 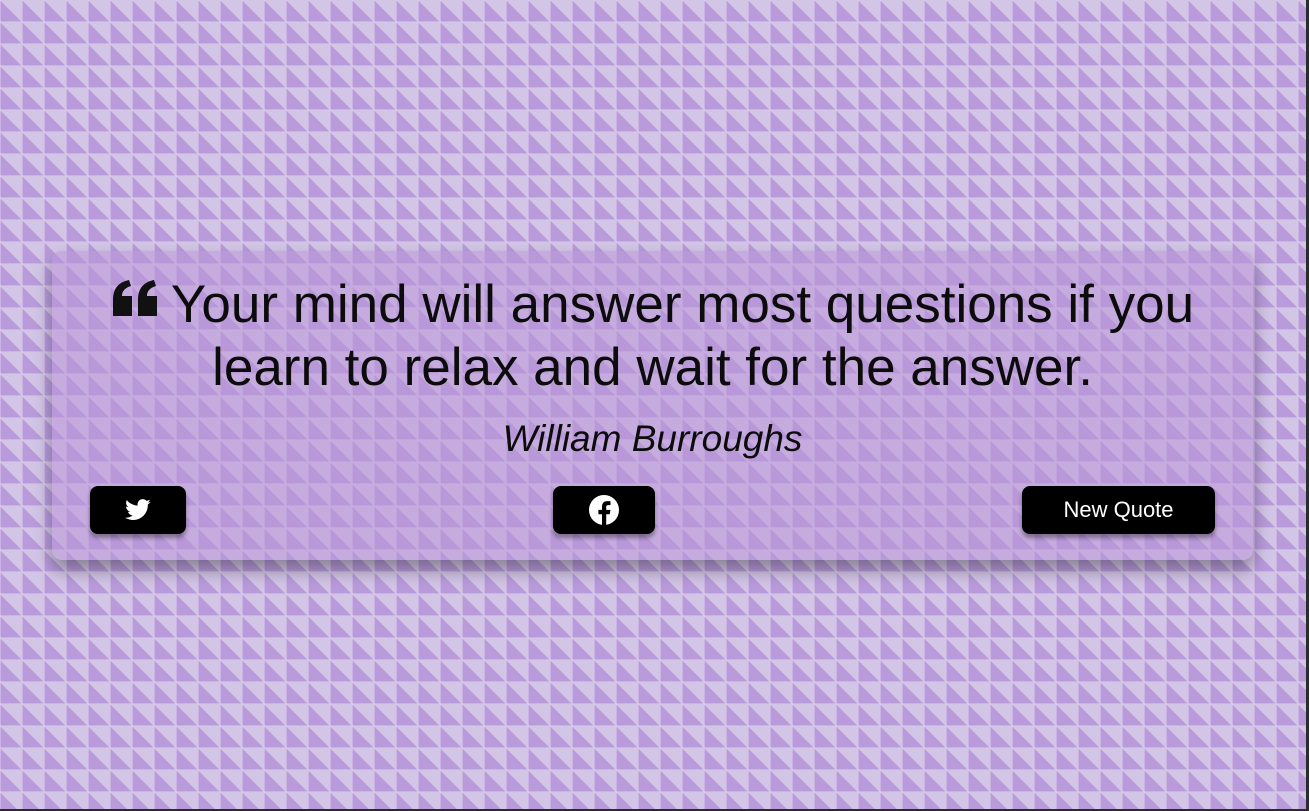 I want to click on share-facebook-button, so click(x=604, y=510).